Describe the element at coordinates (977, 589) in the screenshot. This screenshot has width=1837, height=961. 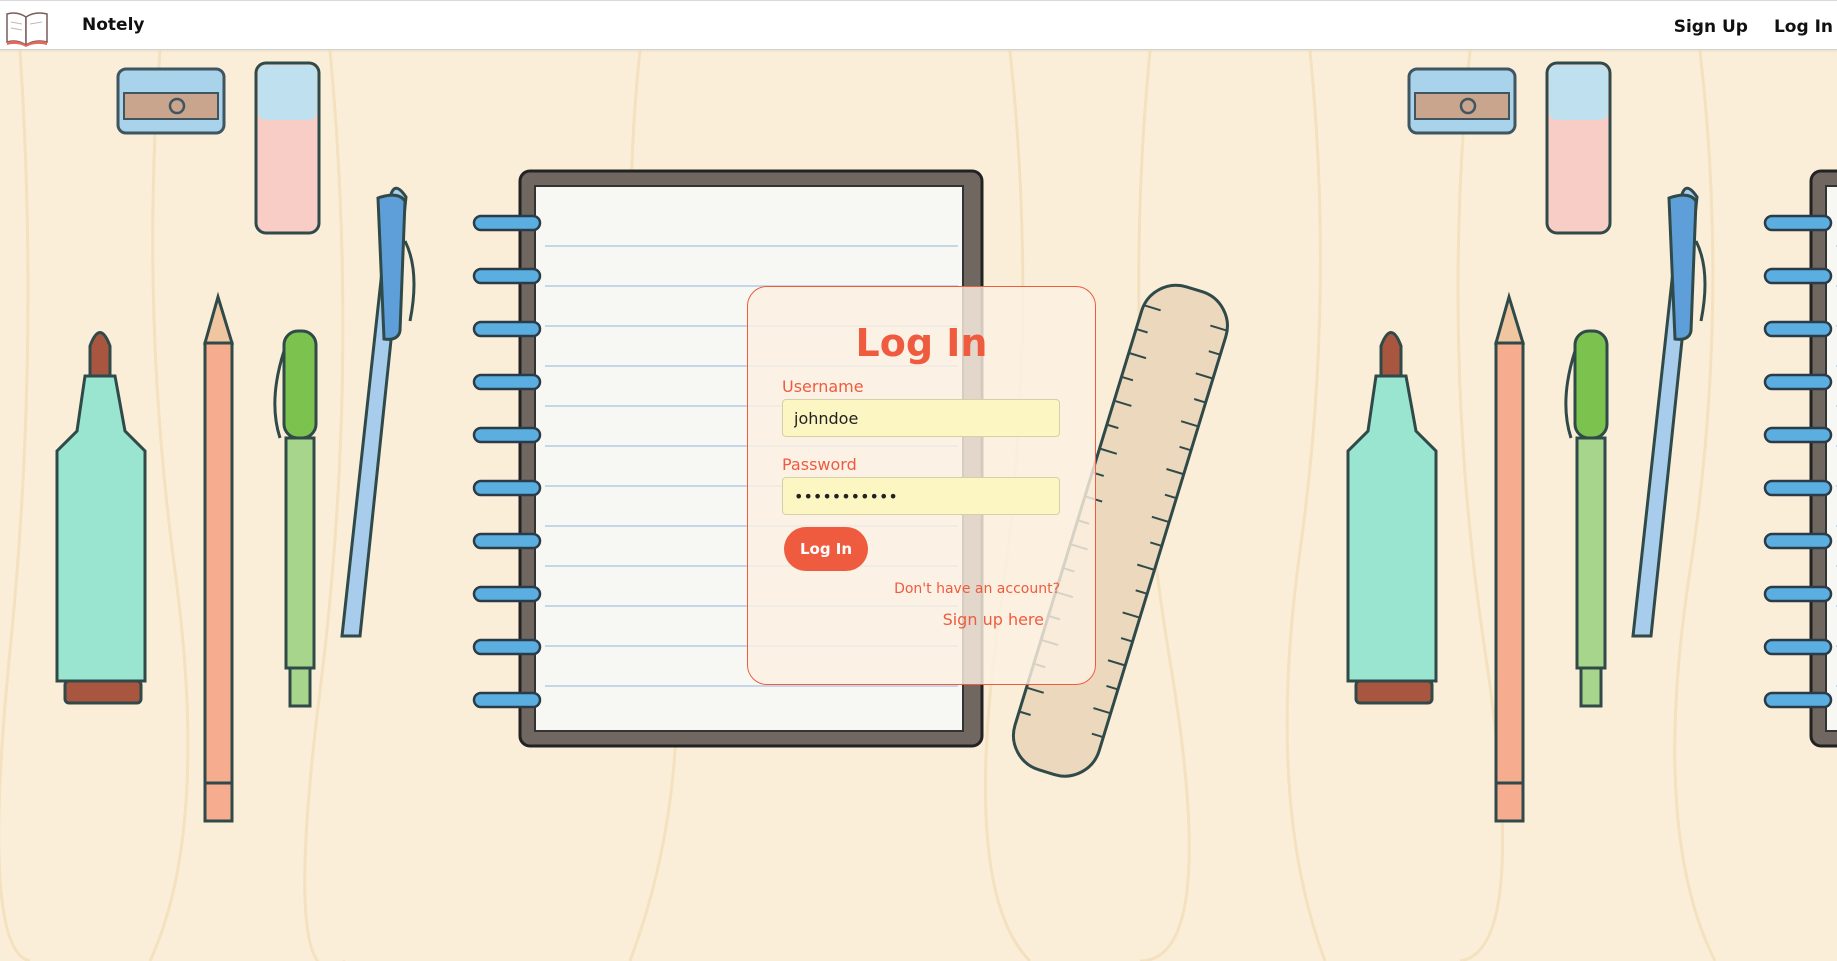
I see `no-account-text: Don't have an account?` at that location.